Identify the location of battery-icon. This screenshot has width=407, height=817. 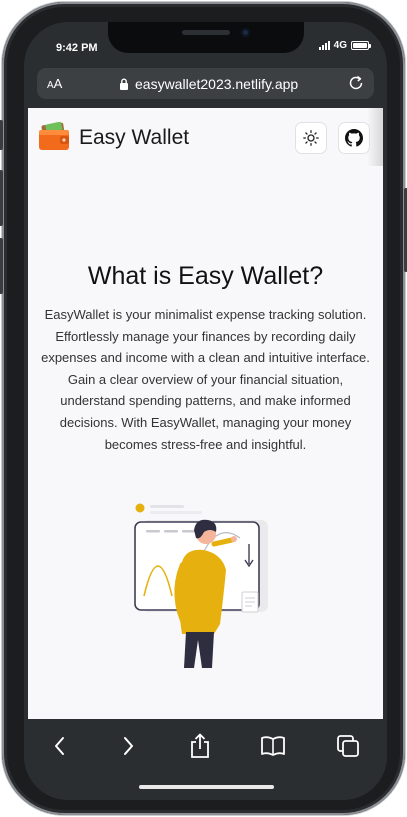
(361, 45).